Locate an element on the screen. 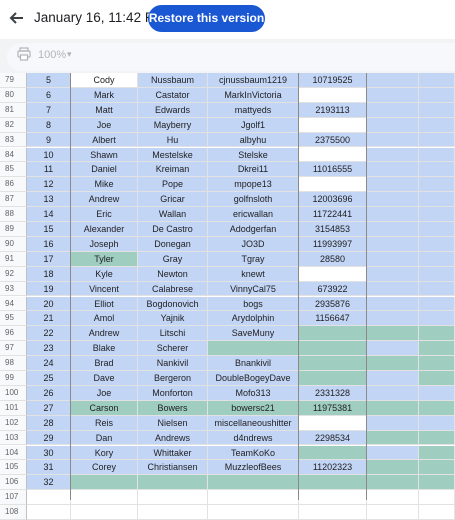 The image size is (455, 520). table-cell: 31 is located at coordinates (49, 468).